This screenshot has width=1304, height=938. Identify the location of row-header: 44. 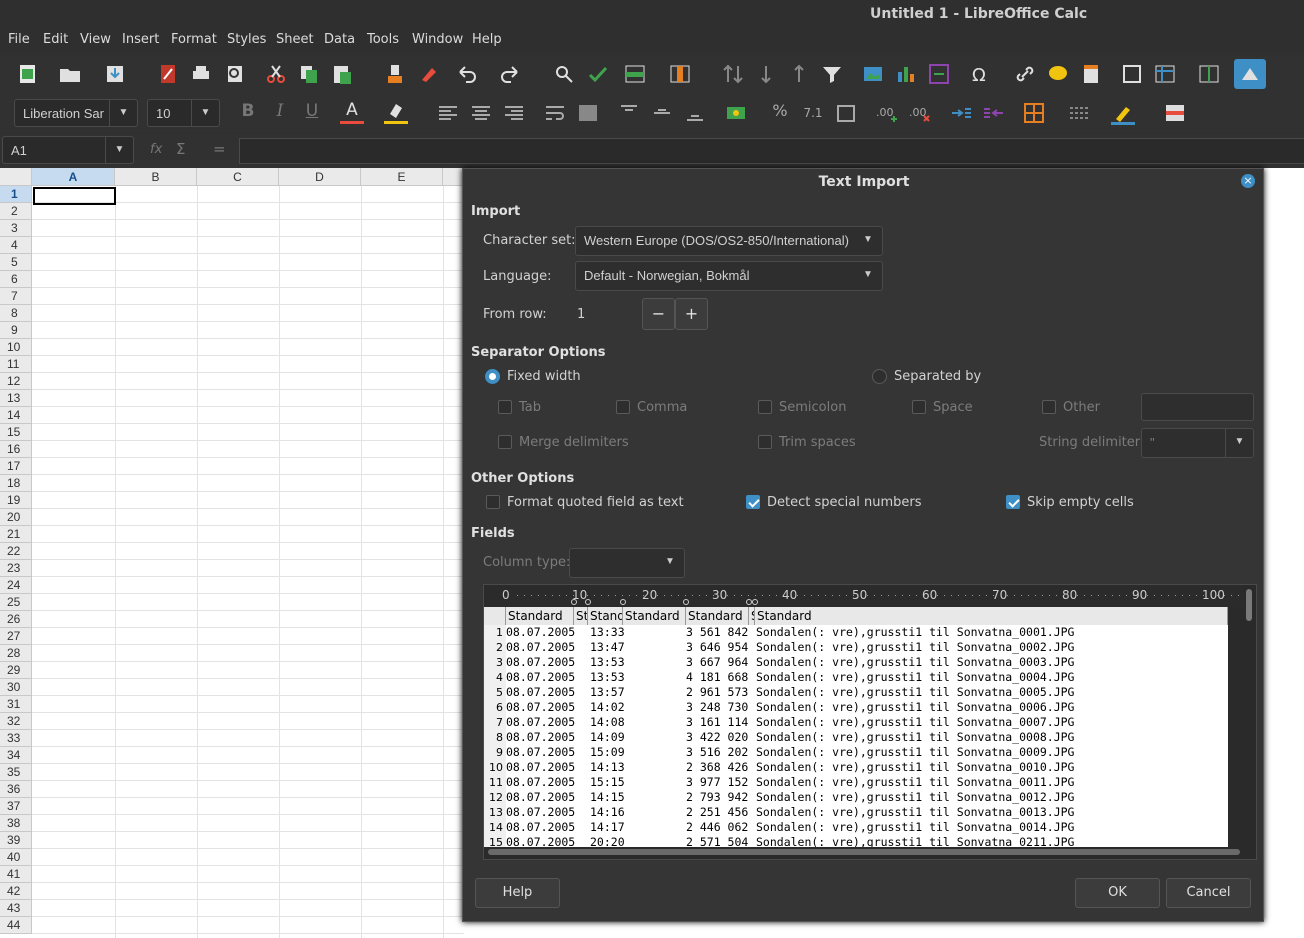
(16, 925).